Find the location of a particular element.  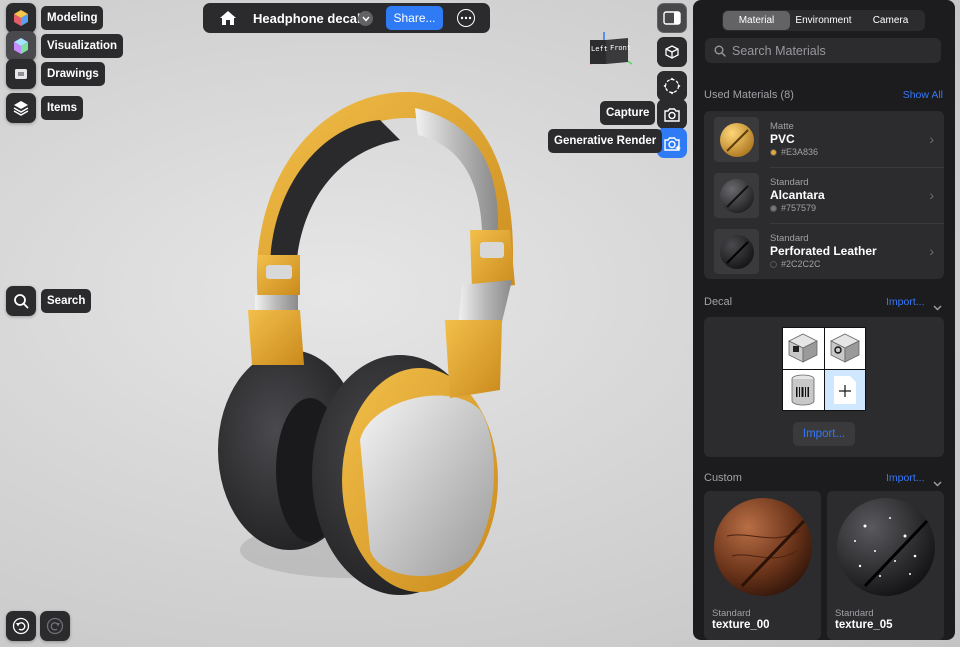

search-button is located at coordinates (21, 301).